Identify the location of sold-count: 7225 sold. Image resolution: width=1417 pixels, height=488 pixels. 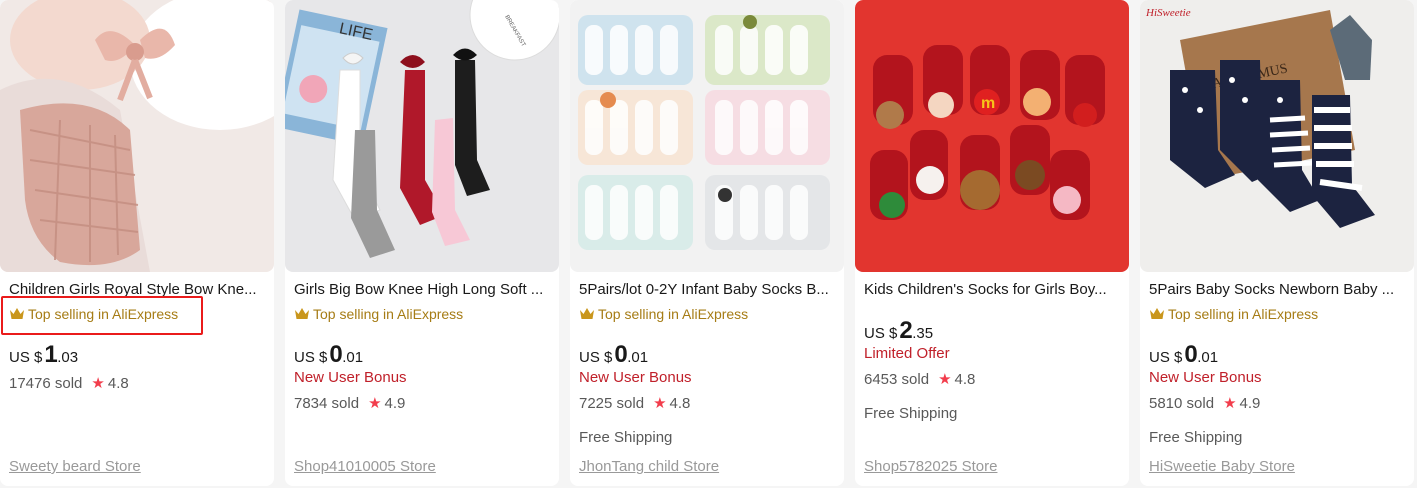
(612, 403).